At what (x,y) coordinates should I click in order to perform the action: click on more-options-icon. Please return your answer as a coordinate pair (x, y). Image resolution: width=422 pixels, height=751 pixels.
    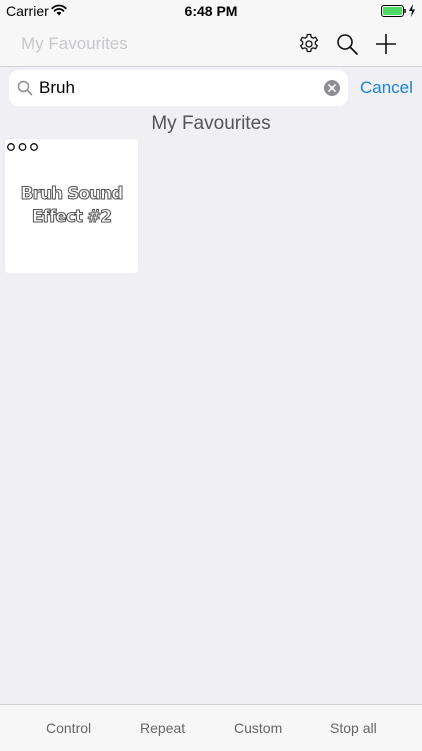
    Looking at the image, I should click on (23, 147).